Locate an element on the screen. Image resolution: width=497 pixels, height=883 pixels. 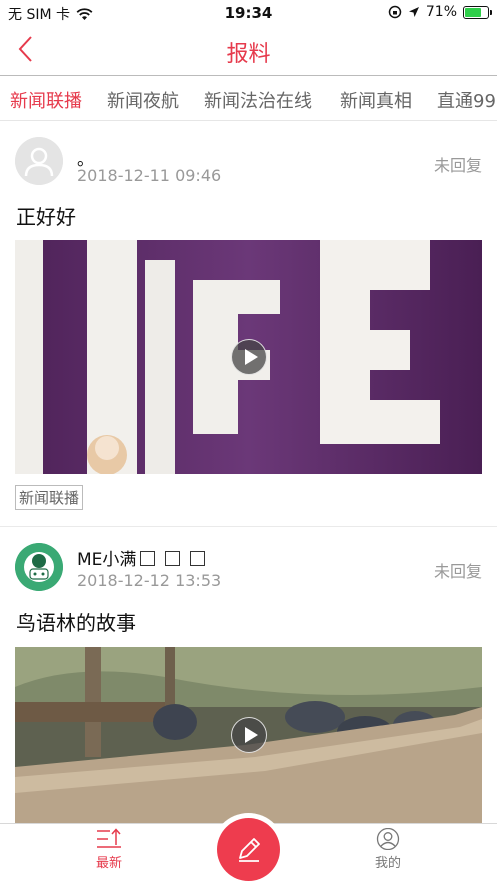
category-tag: 新闻联播 is located at coordinates (49, 497).